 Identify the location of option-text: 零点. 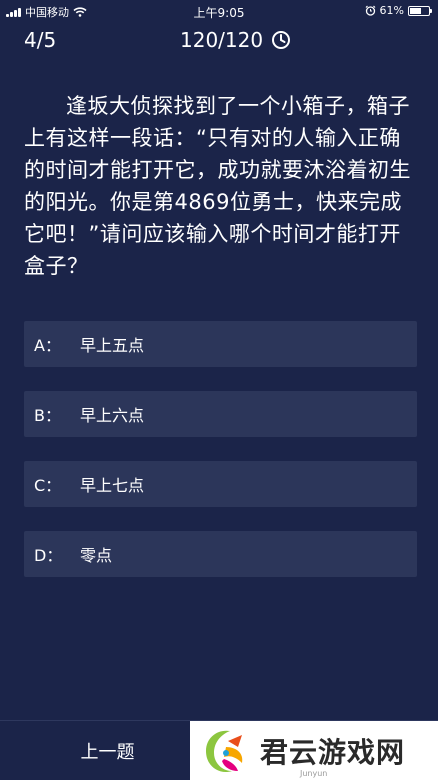
(96, 555).